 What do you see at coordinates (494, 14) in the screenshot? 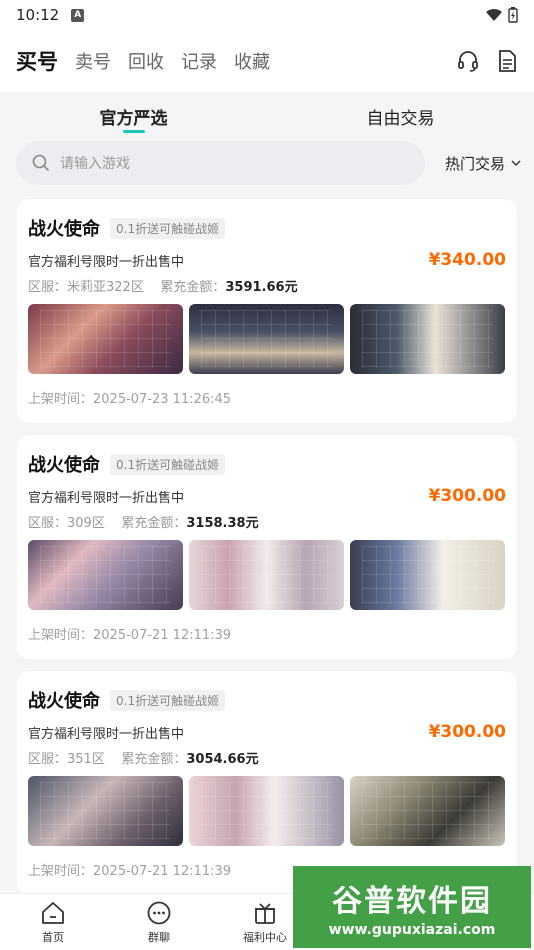
I see `wifi-icon` at bounding box center [494, 14].